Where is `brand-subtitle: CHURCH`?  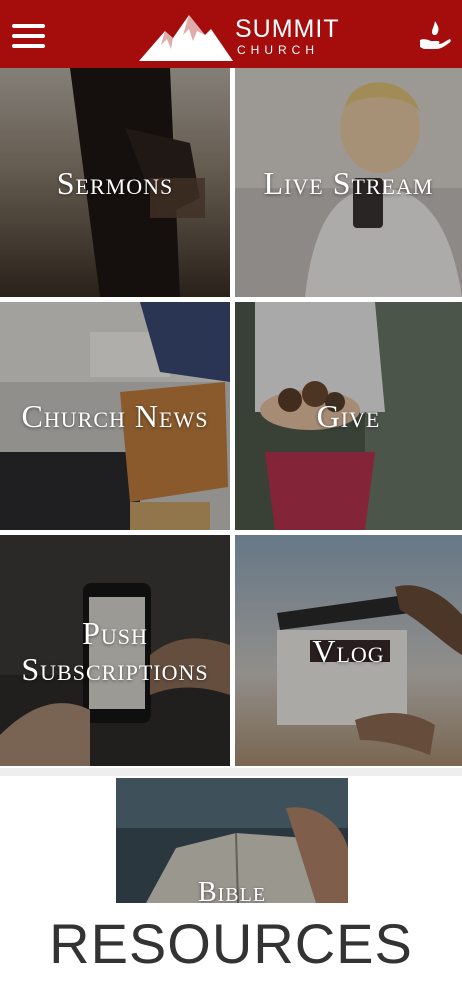
brand-subtitle: CHURCH is located at coordinates (278, 49).